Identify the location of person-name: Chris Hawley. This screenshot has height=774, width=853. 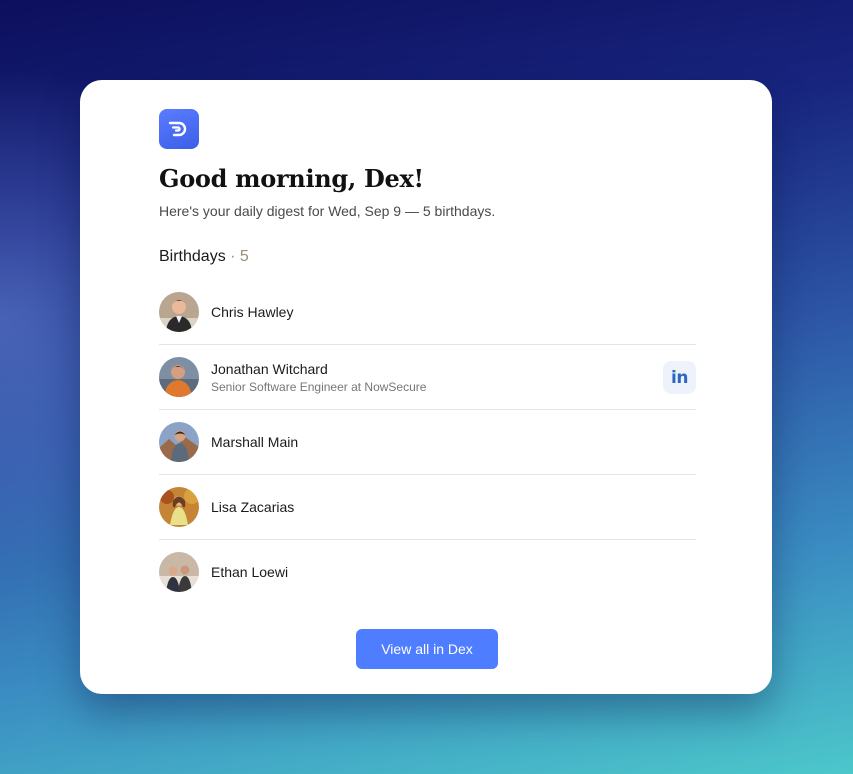
(252, 312).